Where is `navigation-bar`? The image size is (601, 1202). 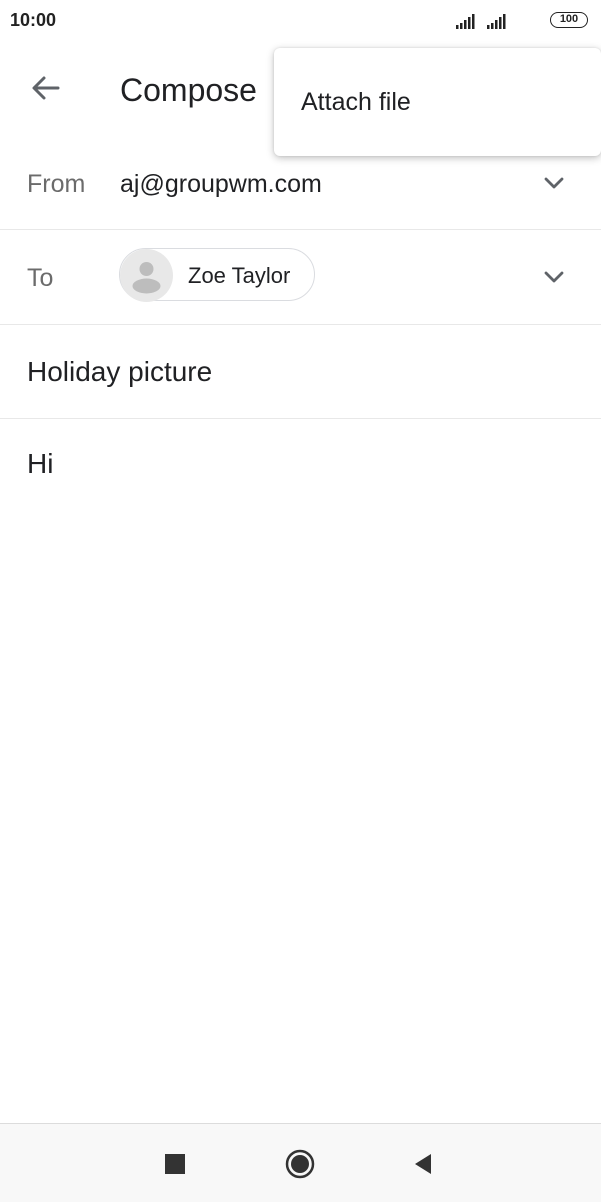
navigation-bar is located at coordinates (300, 1162).